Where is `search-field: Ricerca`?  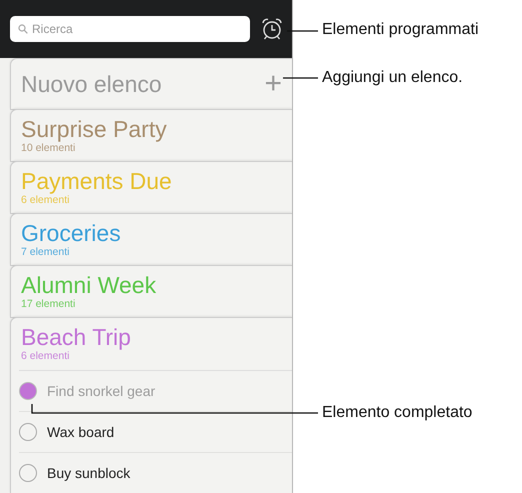 search-field: Ricerca is located at coordinates (130, 29).